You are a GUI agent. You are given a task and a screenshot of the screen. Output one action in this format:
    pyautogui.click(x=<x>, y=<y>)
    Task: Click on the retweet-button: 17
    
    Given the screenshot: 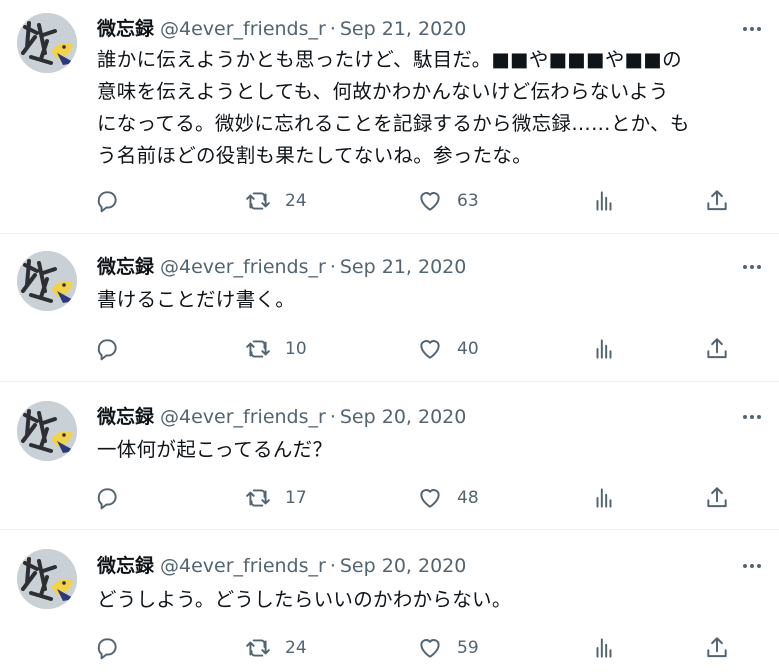 What is the action you would take?
    pyautogui.click(x=276, y=498)
    